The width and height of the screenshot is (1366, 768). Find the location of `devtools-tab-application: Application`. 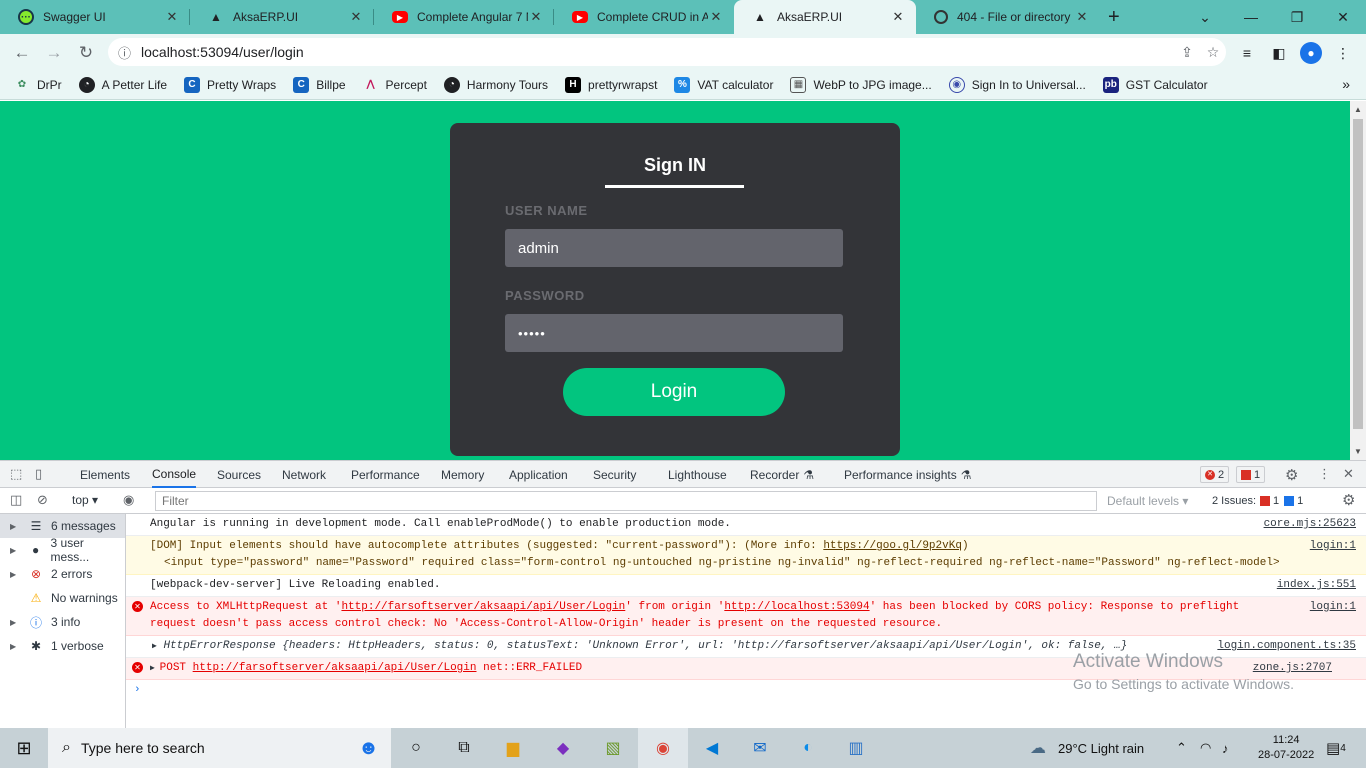

devtools-tab-application: Application is located at coordinates (538, 474).